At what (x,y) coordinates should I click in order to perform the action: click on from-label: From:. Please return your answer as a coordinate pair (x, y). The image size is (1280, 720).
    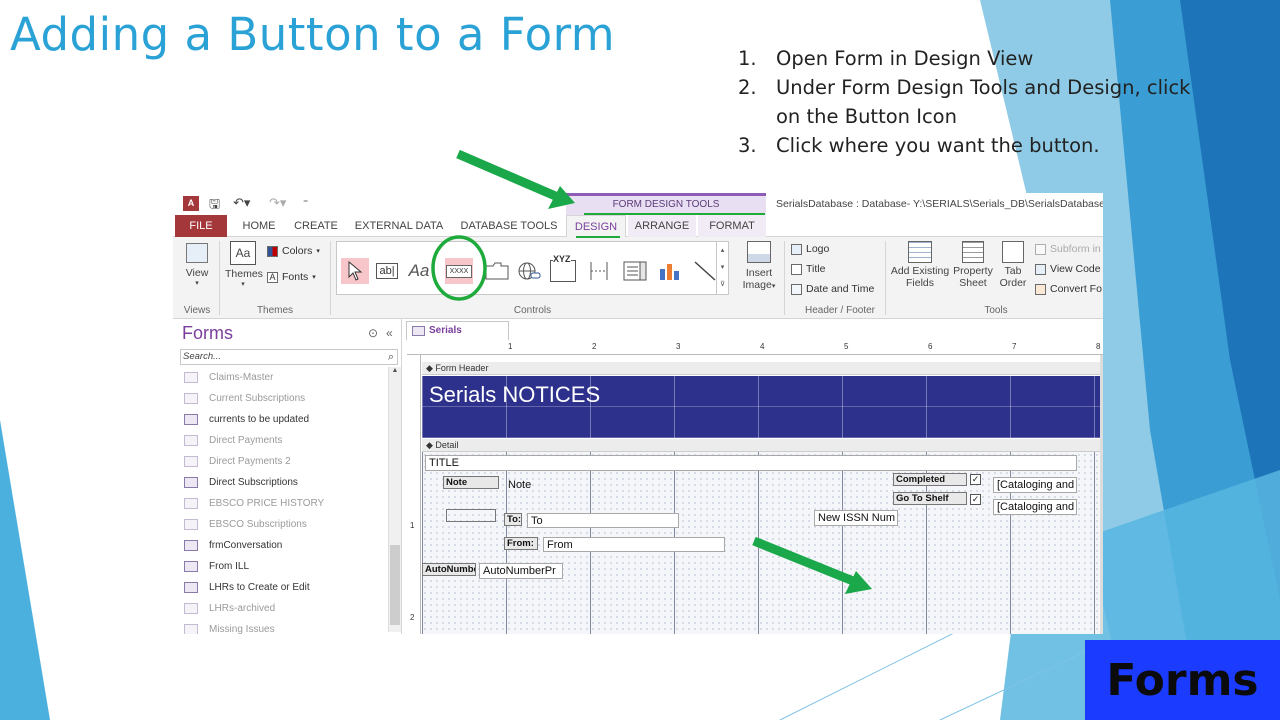
    Looking at the image, I should click on (521, 543).